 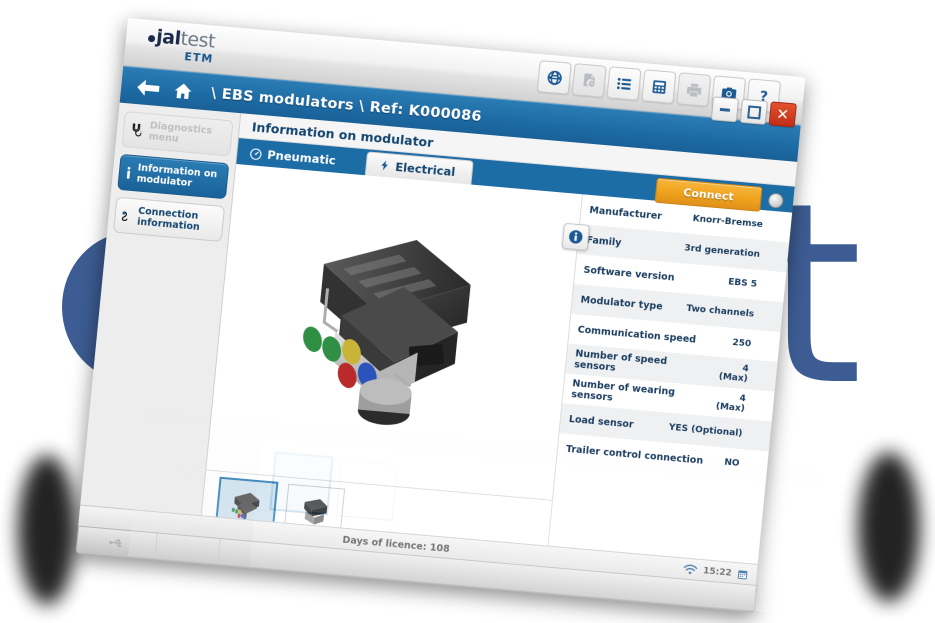 What do you see at coordinates (728, 222) in the screenshot?
I see `row-value: Knorr-Bremse` at bounding box center [728, 222].